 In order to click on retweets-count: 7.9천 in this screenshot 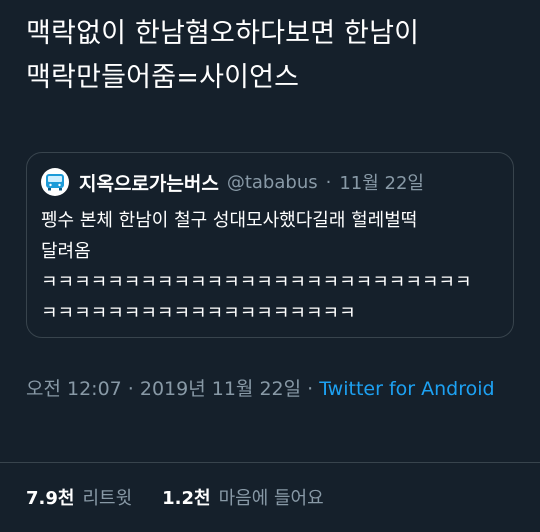, I will do `click(50, 498)`.